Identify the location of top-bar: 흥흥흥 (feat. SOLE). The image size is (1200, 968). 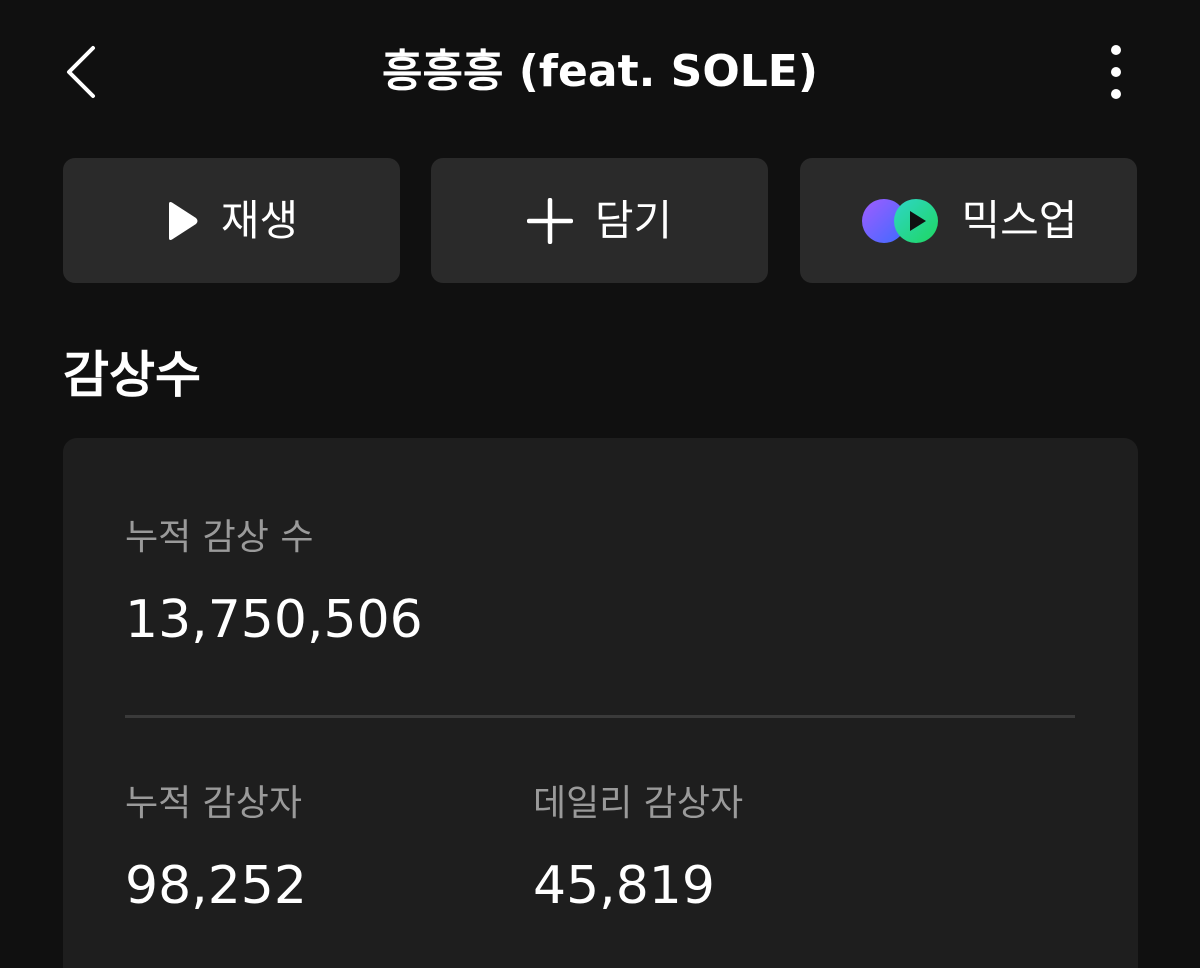
(600, 72).